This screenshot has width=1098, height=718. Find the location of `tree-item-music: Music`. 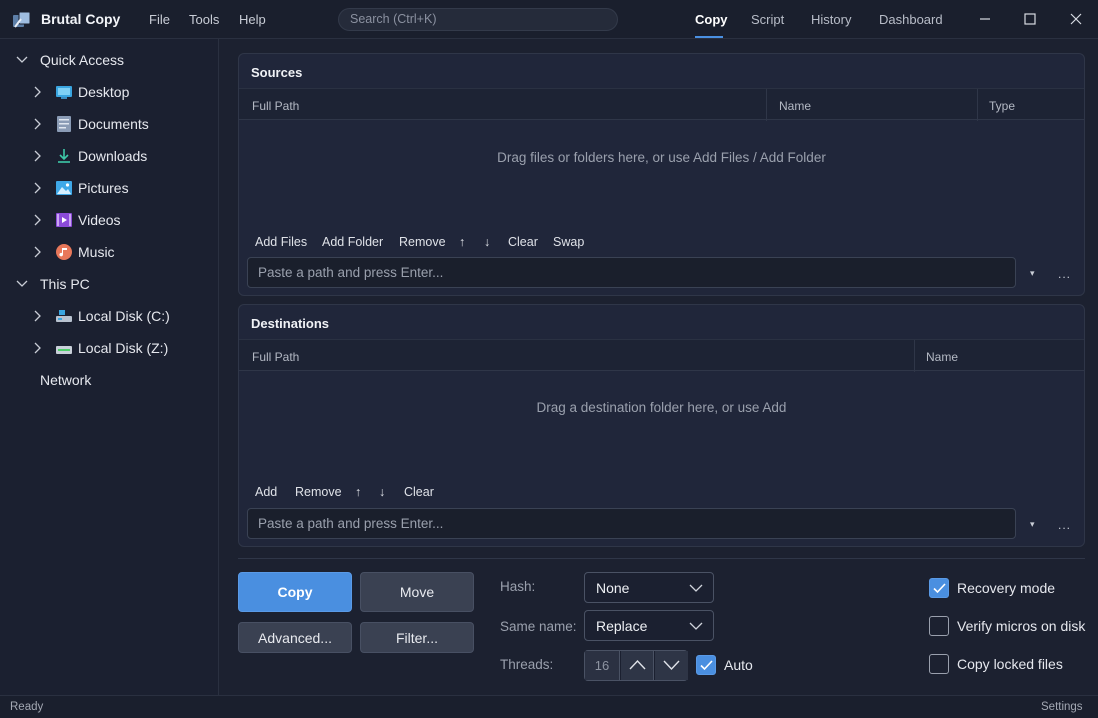

tree-item-music: Music is located at coordinates (109, 252).